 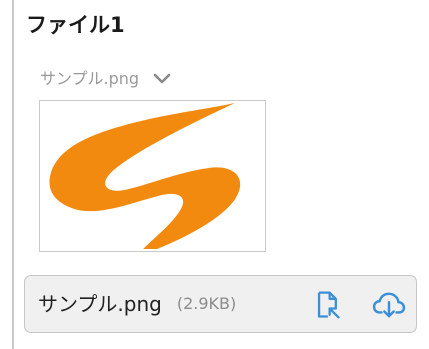 What do you see at coordinates (162, 79) in the screenshot?
I see `chevron-down-icon` at bounding box center [162, 79].